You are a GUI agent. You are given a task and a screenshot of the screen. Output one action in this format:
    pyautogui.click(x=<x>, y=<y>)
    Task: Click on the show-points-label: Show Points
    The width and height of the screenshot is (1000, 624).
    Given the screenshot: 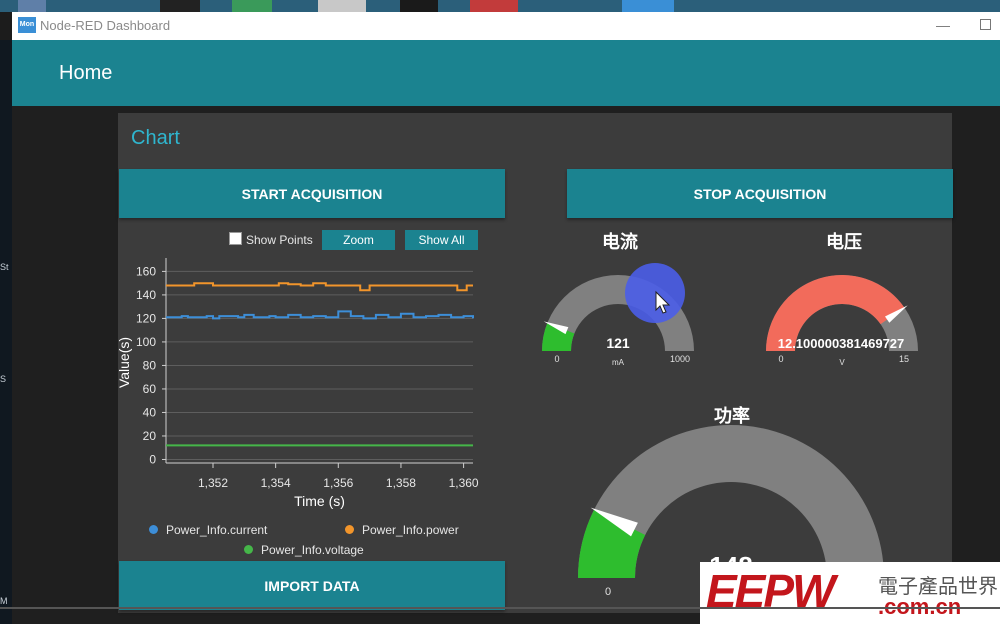 What is the action you would take?
    pyautogui.click(x=279, y=240)
    